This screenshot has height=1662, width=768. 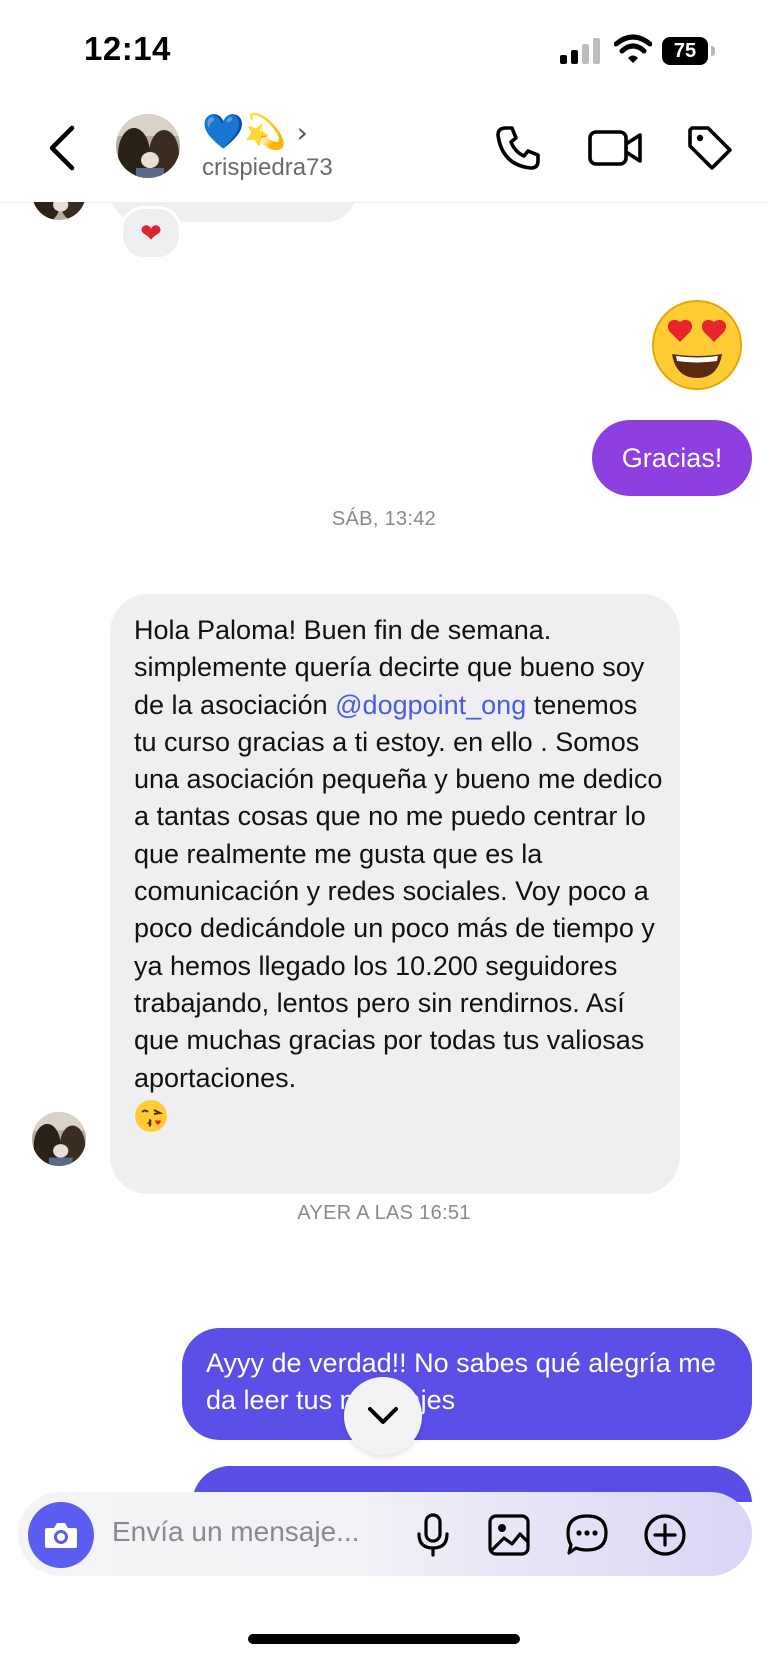 I want to click on contact-username: crispiedra73, so click(x=267, y=168).